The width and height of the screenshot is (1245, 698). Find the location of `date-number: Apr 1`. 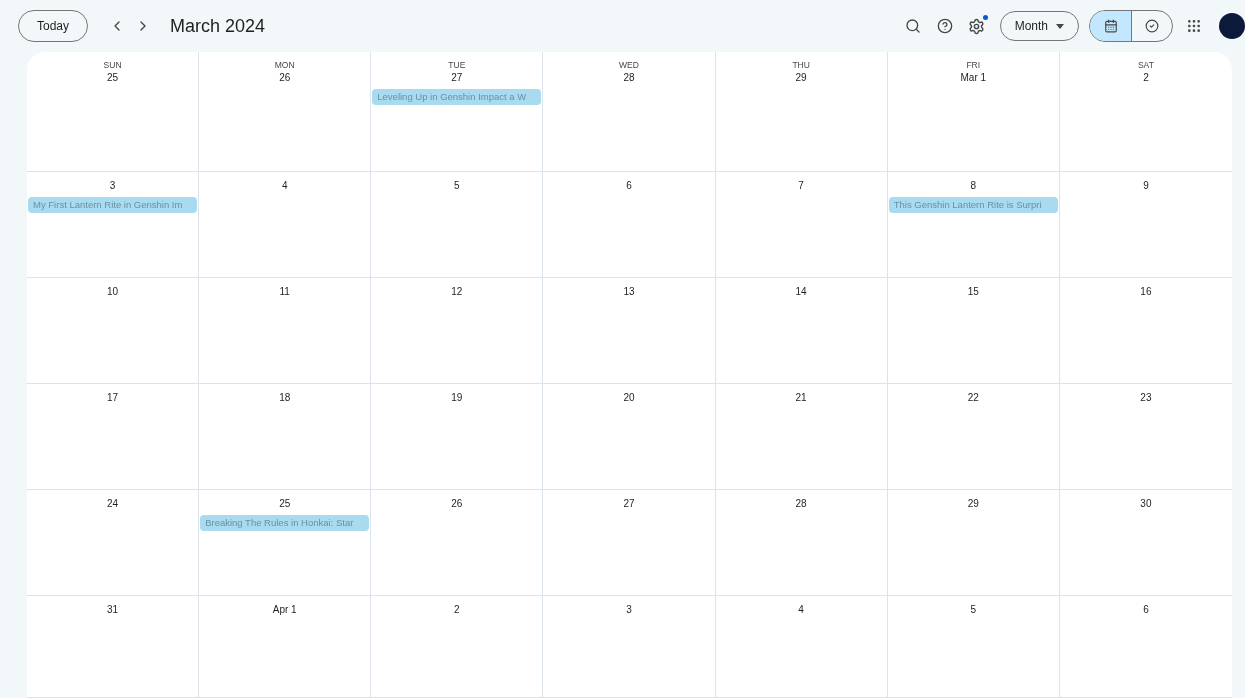

date-number: Apr 1 is located at coordinates (284, 610).